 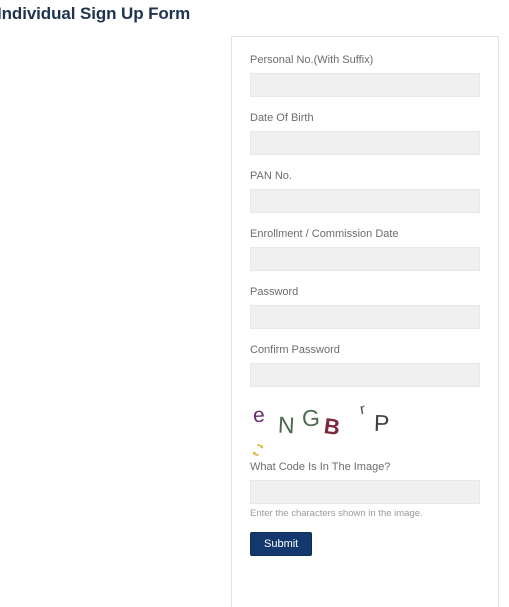 I want to click on captcha-char-5: r, so click(x=362, y=410).